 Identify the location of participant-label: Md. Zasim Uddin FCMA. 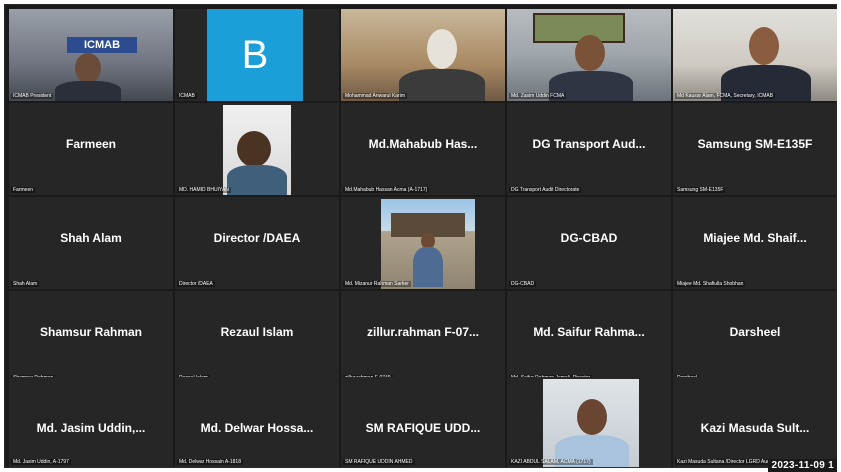
(538, 96).